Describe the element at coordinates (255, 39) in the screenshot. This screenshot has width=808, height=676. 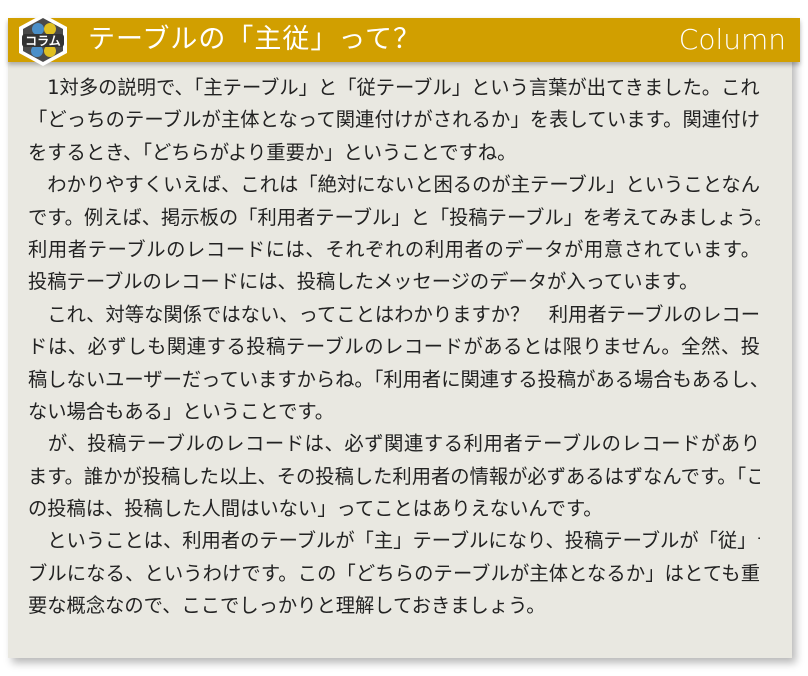
I see `column-title: テーブルの「主従」って？` at that location.